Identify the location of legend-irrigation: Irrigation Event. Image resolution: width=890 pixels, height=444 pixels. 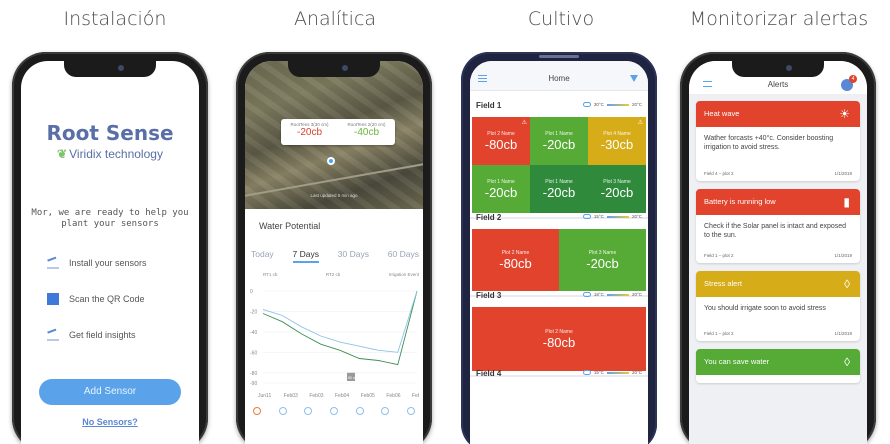
(403, 274).